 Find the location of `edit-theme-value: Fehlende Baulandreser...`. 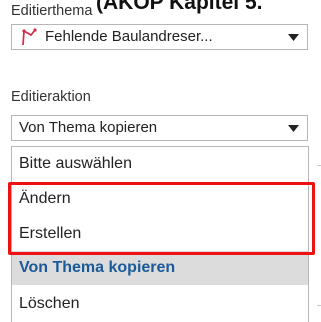

edit-theme-value: Fehlende Baulandreser... is located at coordinates (129, 36).